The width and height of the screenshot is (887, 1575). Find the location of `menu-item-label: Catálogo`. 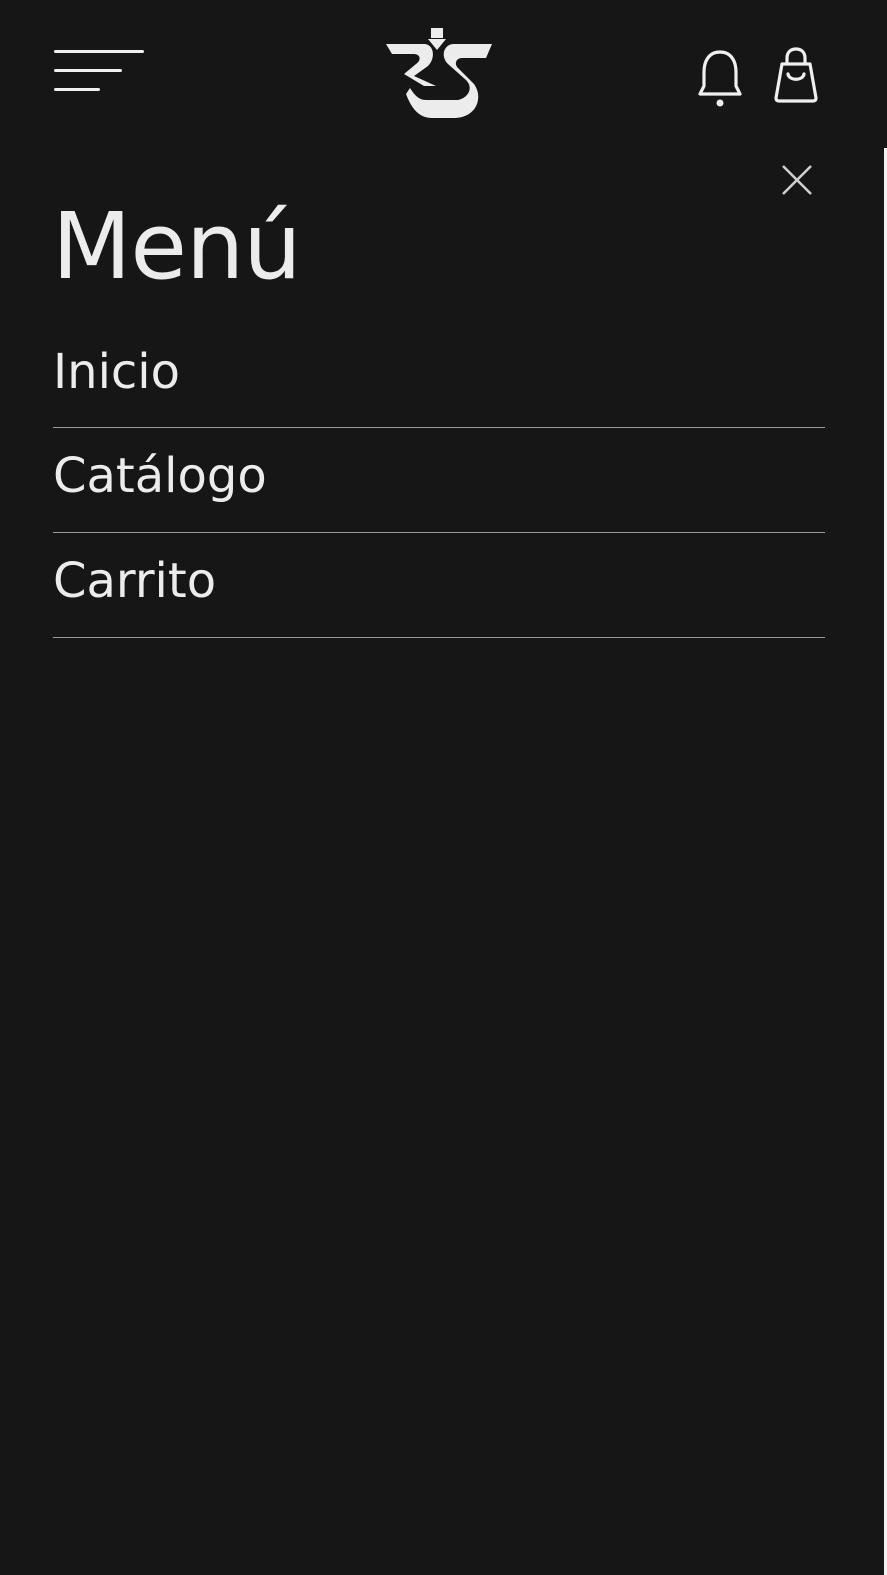

menu-item-label: Catálogo is located at coordinates (160, 476).